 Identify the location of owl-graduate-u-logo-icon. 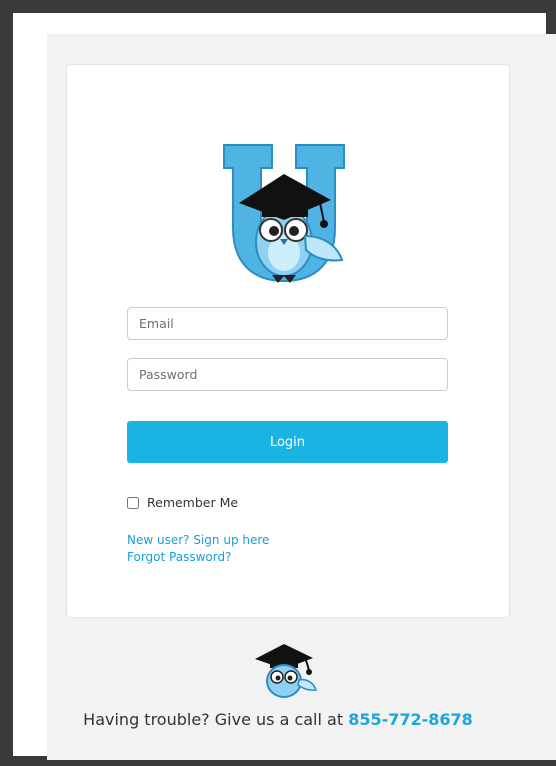
(284, 213).